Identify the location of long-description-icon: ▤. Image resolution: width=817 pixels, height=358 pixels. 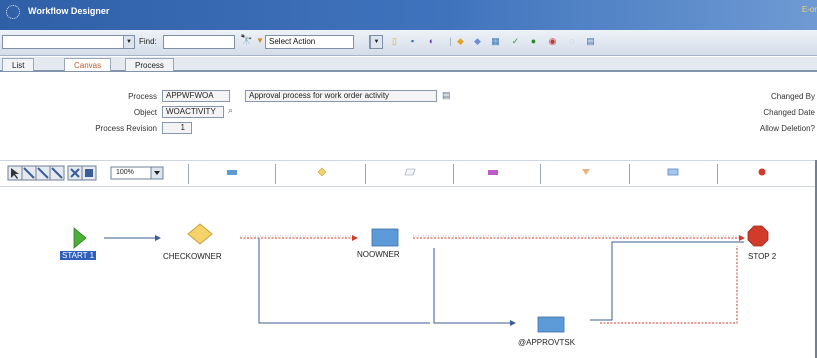
(446, 95).